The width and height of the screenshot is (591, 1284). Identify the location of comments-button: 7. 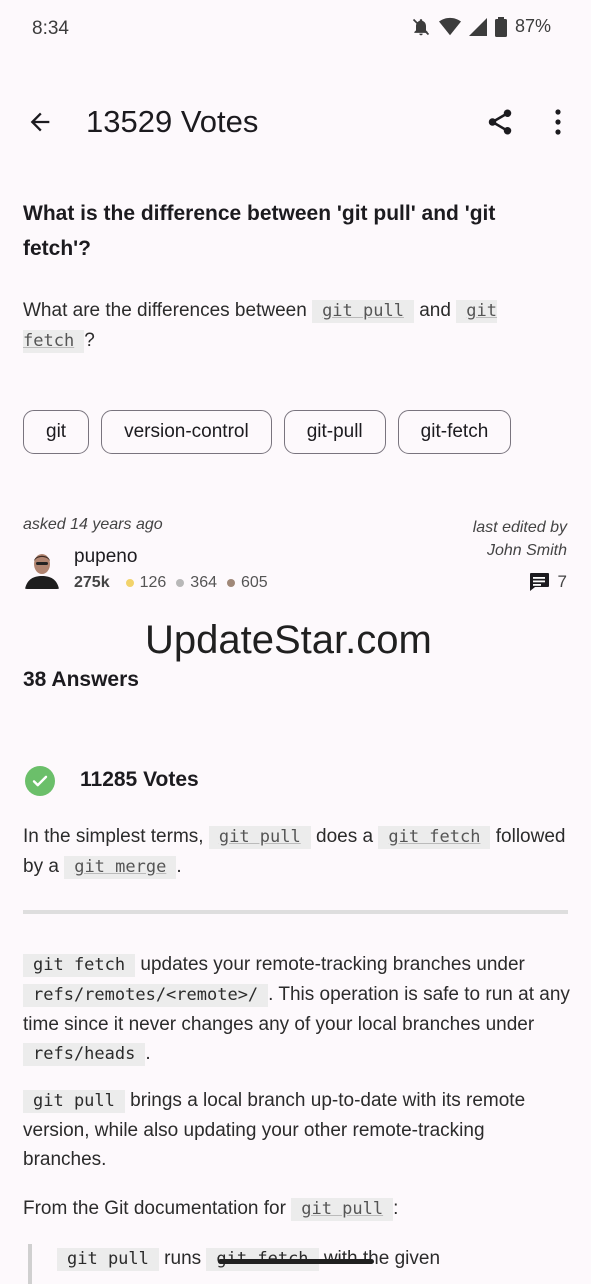
(547, 582).